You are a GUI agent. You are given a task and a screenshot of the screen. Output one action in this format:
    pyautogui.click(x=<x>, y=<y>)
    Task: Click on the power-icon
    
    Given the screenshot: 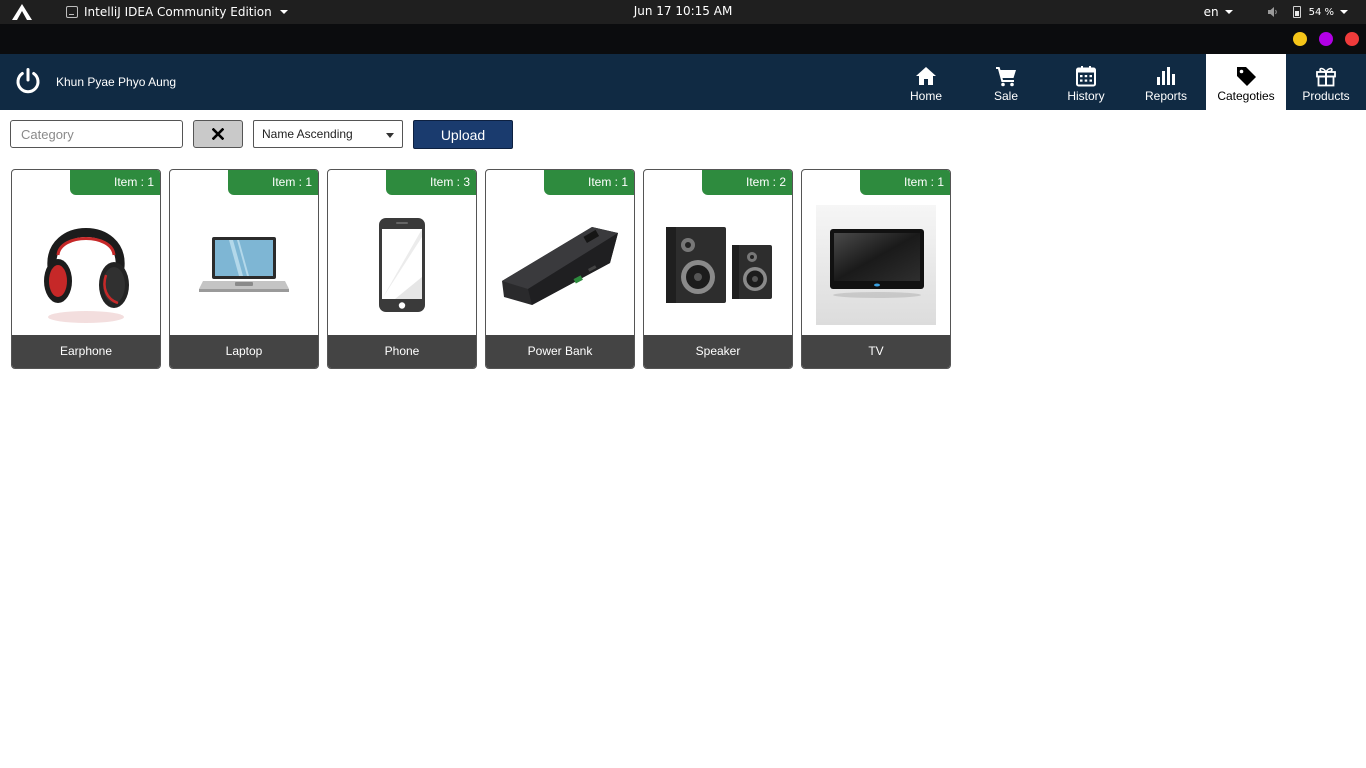 What is the action you would take?
    pyautogui.click(x=28, y=81)
    